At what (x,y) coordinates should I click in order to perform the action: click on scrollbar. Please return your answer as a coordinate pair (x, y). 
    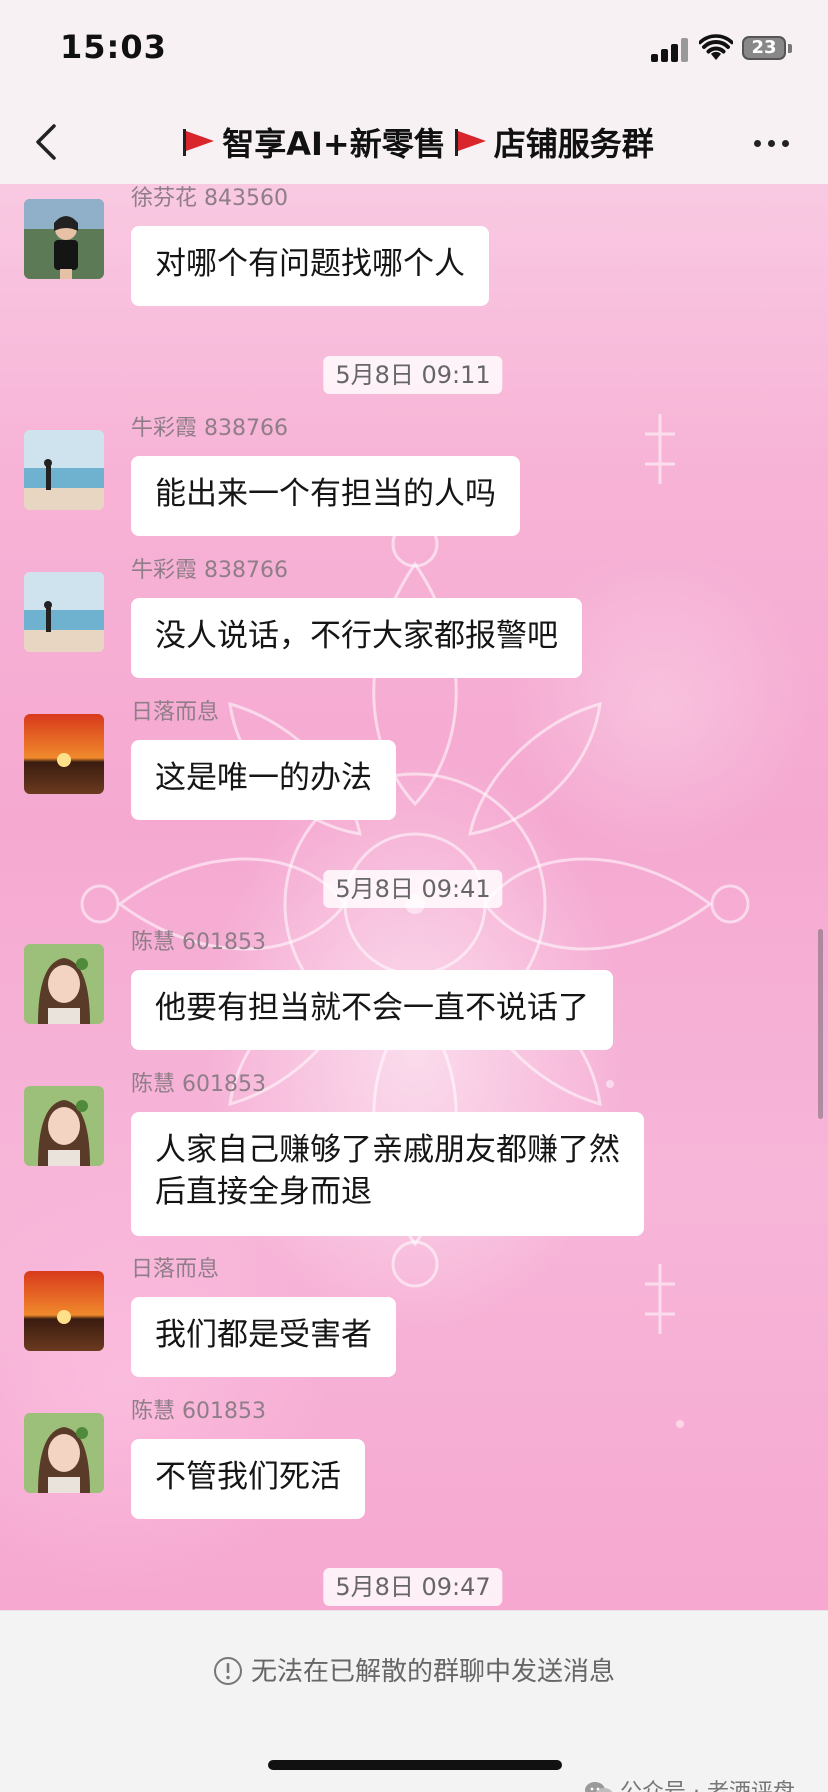
    Looking at the image, I should click on (820, 1024).